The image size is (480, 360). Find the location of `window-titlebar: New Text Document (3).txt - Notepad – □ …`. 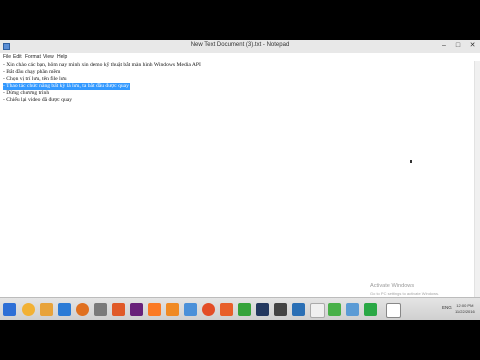

window-titlebar: New Text Document (3).txt - Notepad – □ … is located at coordinates (240, 47).